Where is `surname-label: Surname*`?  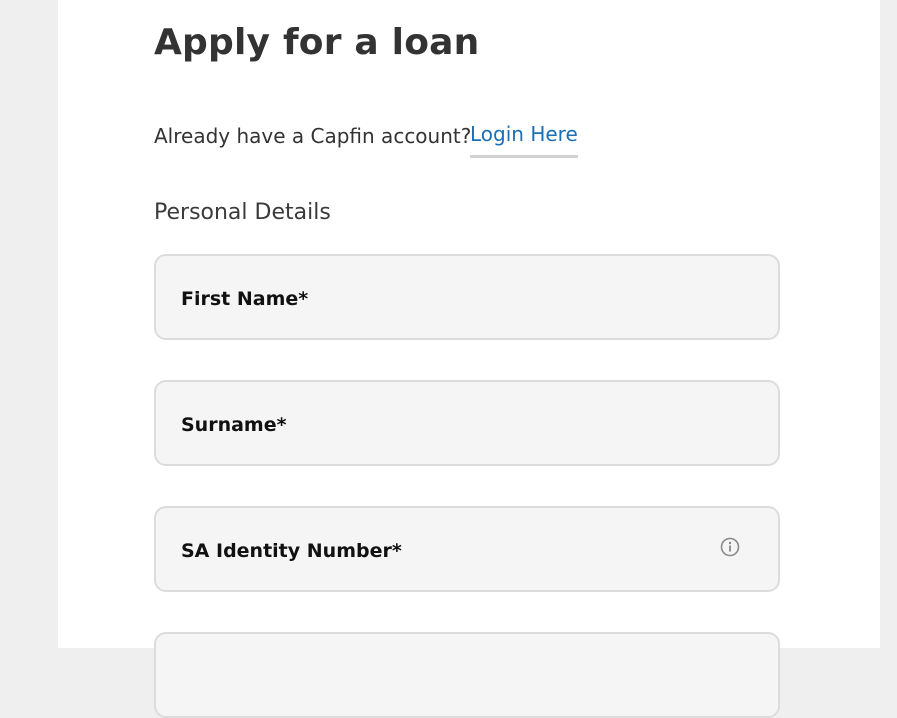 surname-label: Surname* is located at coordinates (234, 425).